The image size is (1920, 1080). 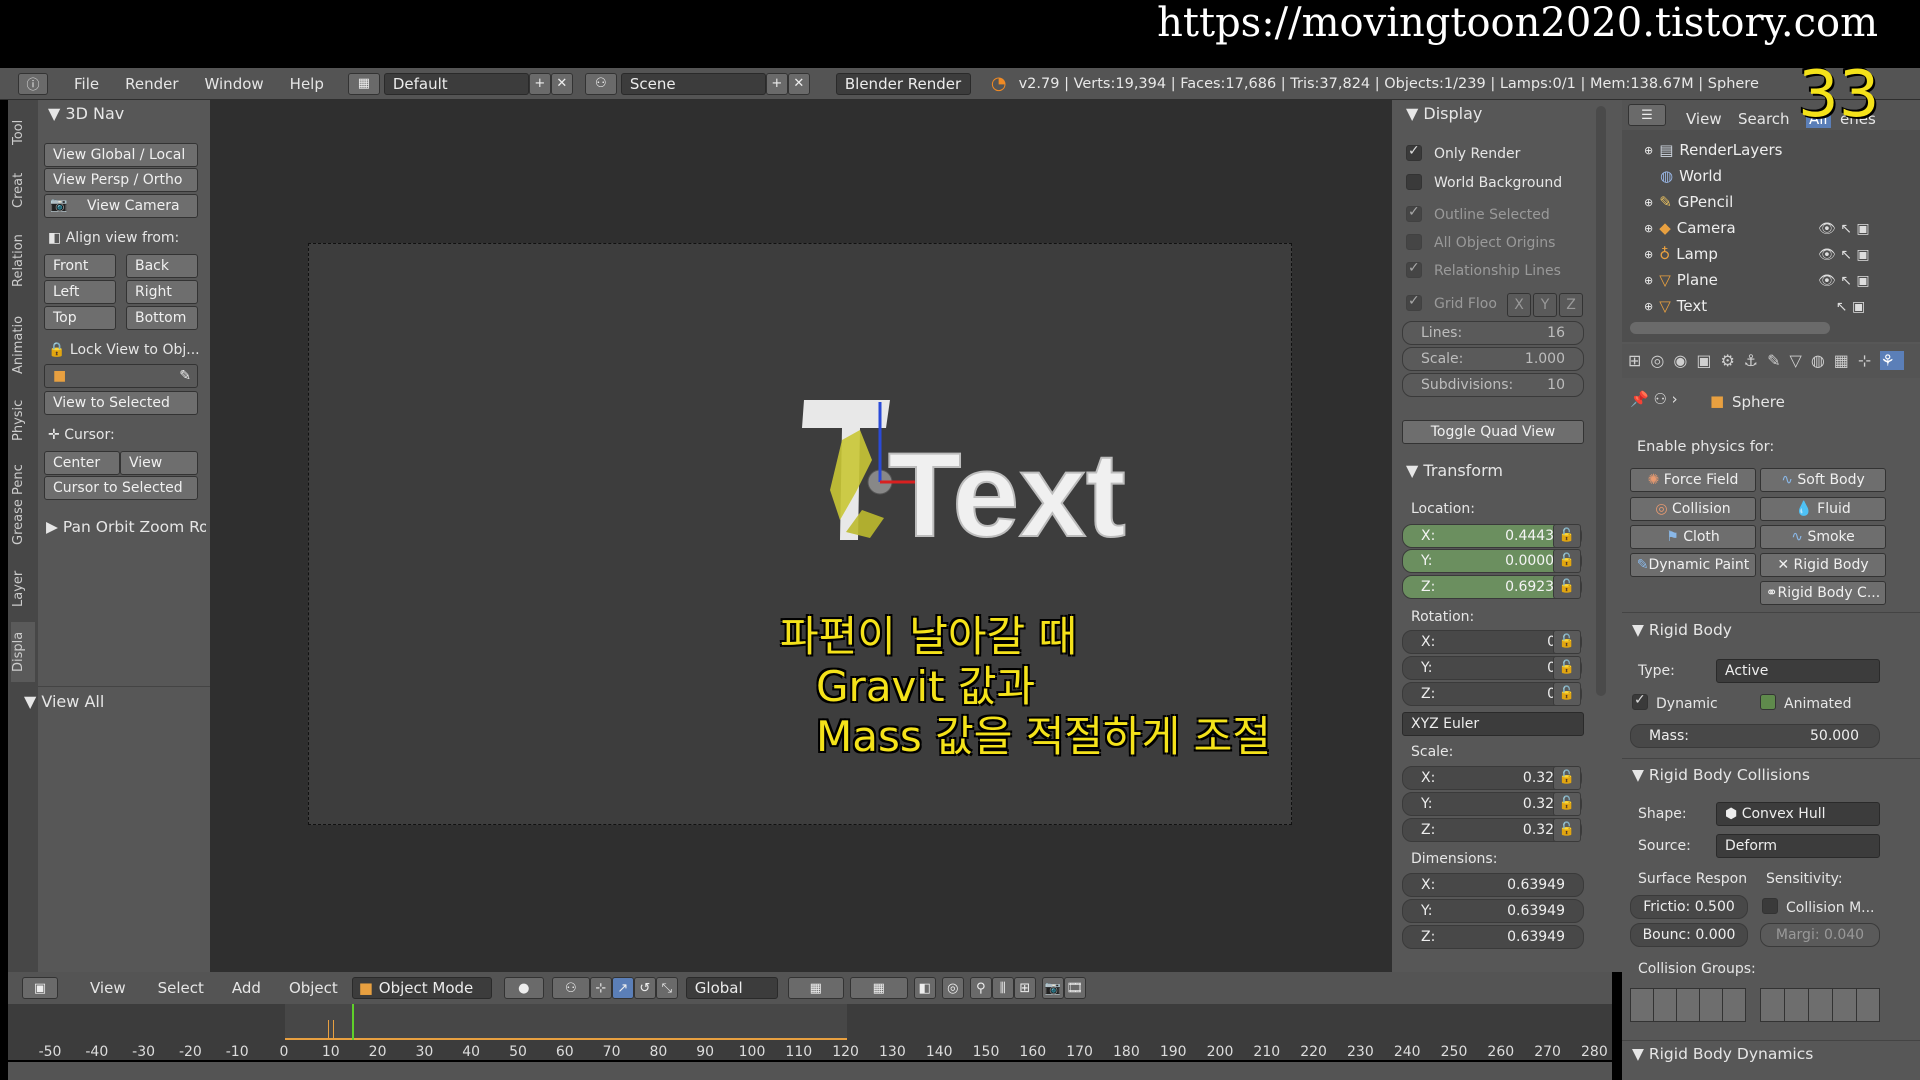 What do you see at coordinates (23, 589) in the screenshot?
I see `tab-layer: Layer` at bounding box center [23, 589].